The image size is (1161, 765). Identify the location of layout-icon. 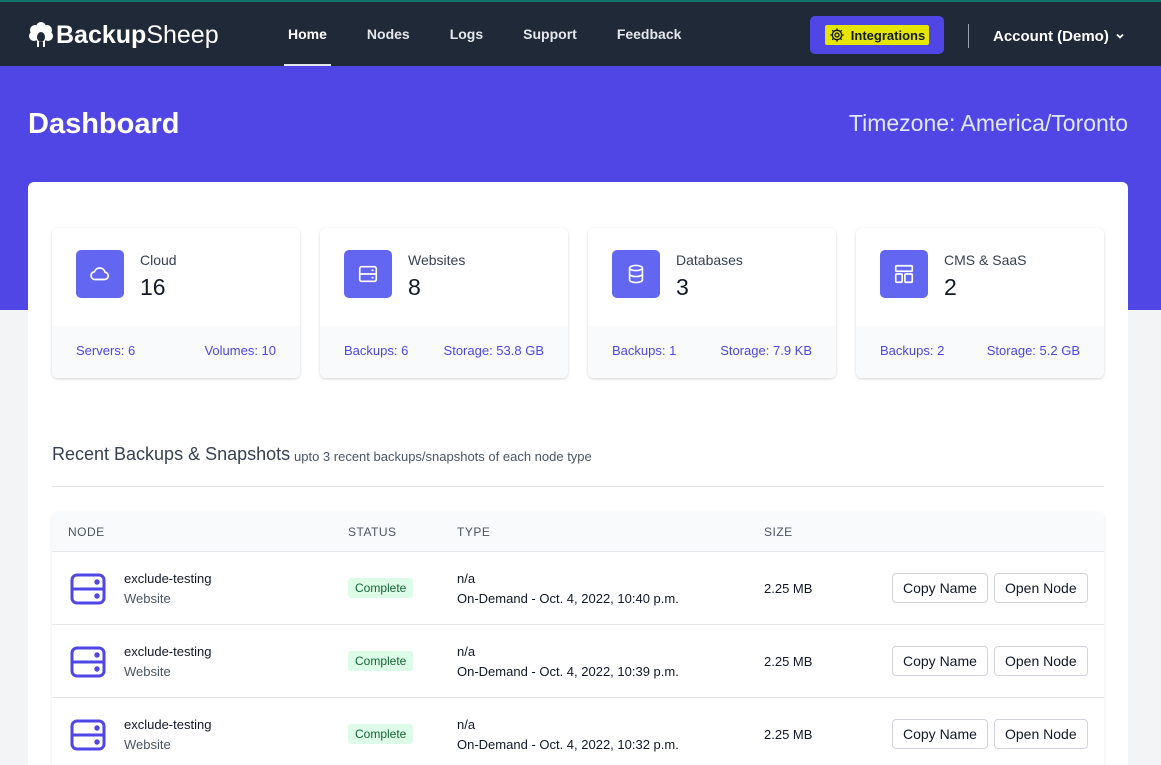
(904, 274).